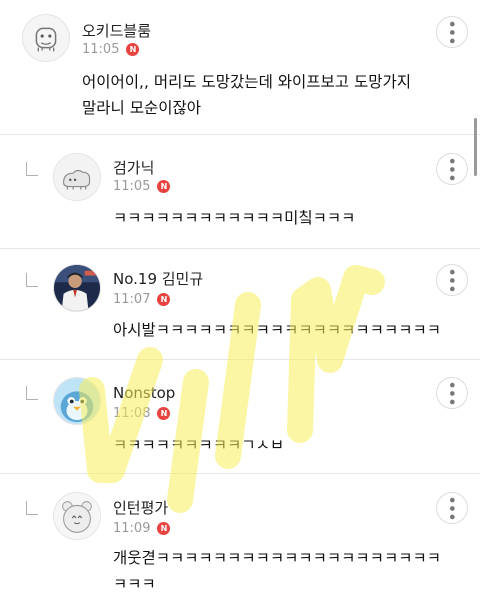 The height and width of the screenshot is (604, 480). Describe the element at coordinates (247, 82) in the screenshot. I see `comment-line: 어이어이,, 머리도 도망갔는데 와이프보고 도망가지` at that location.